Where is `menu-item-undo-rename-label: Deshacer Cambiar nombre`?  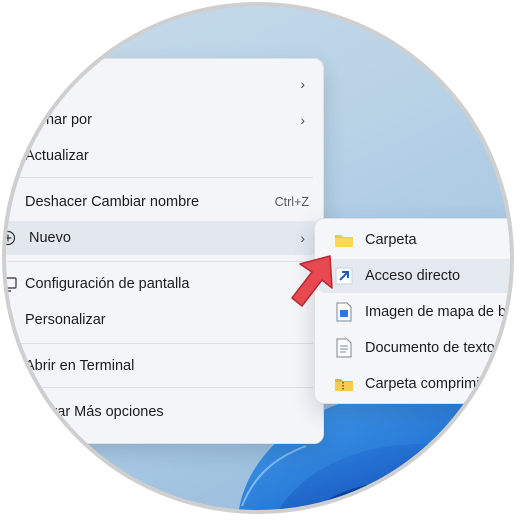 menu-item-undo-rename-label: Deshacer Cambiar nombre is located at coordinates (112, 202).